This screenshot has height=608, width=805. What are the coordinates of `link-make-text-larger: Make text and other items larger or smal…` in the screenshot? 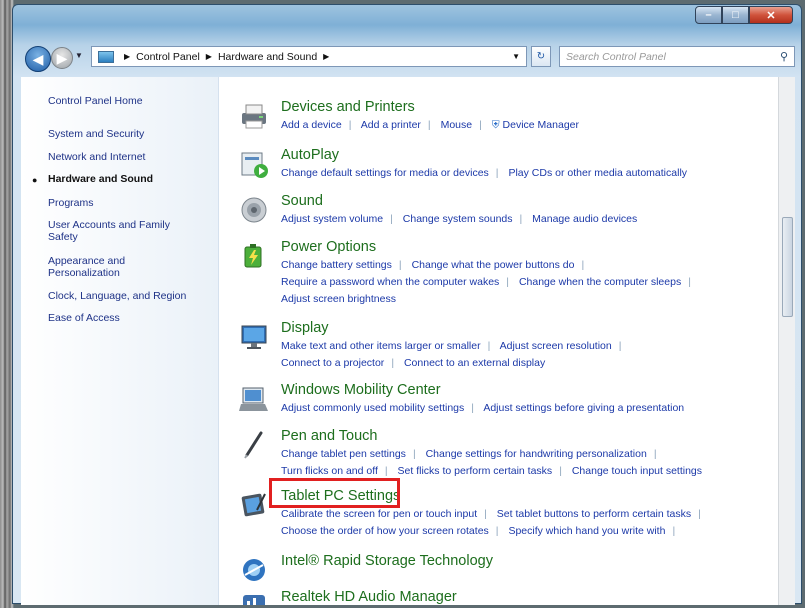 It's located at (381, 346).